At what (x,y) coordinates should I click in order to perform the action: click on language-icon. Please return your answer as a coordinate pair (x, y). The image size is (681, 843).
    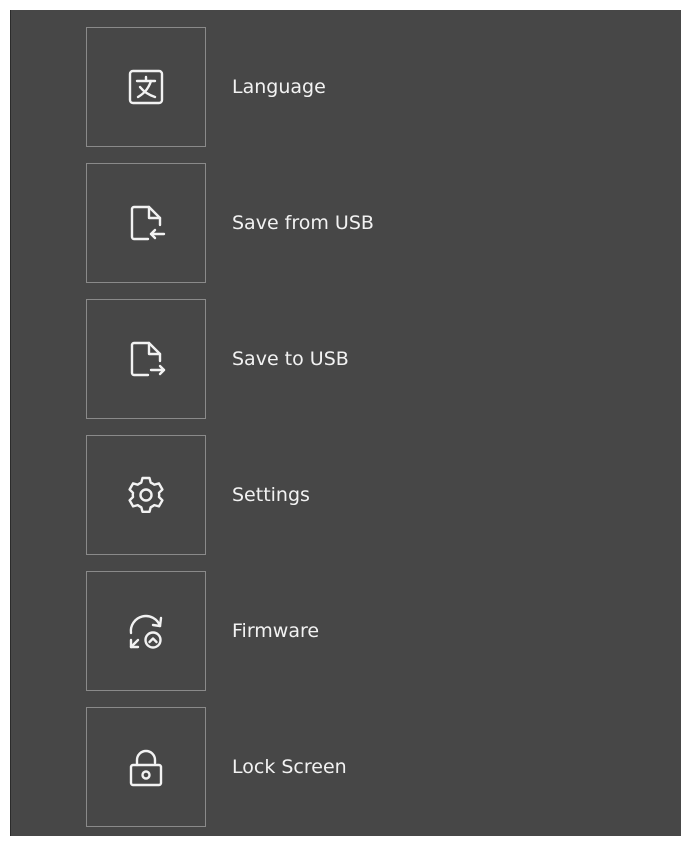
    Looking at the image, I should click on (146, 87).